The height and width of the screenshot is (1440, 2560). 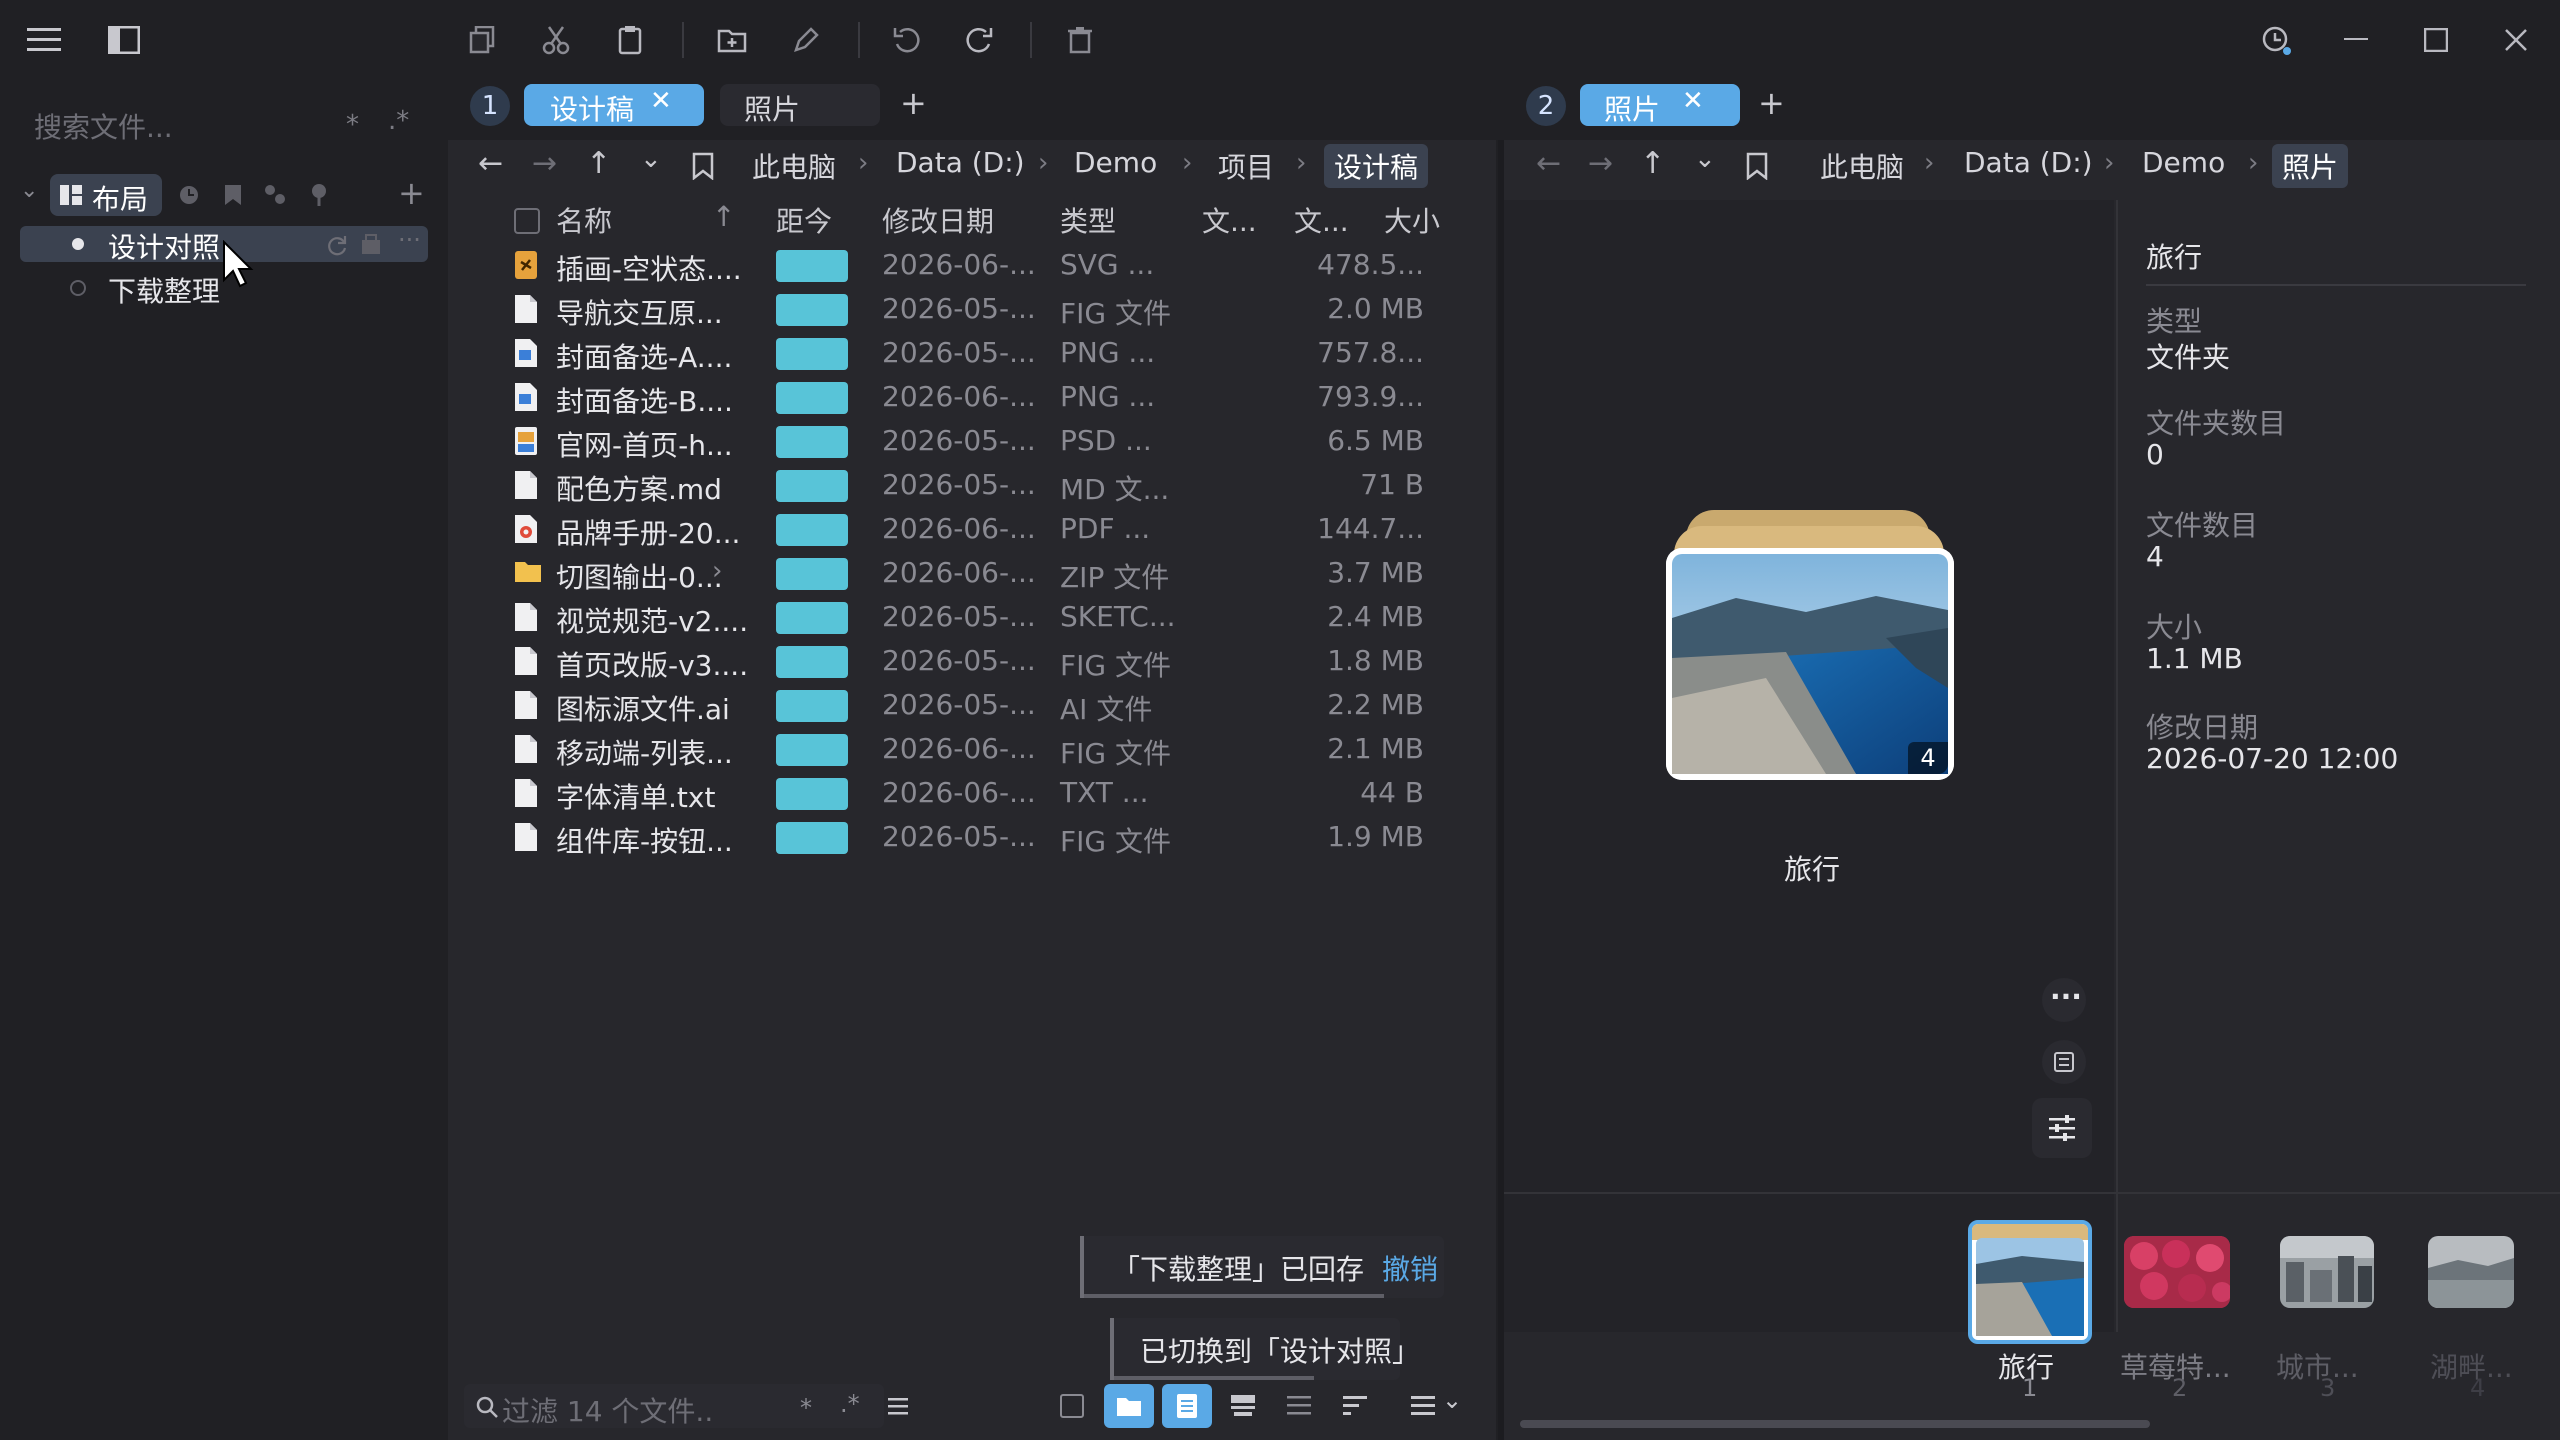 What do you see at coordinates (2276, 40) in the screenshot?
I see `history-icon` at bounding box center [2276, 40].